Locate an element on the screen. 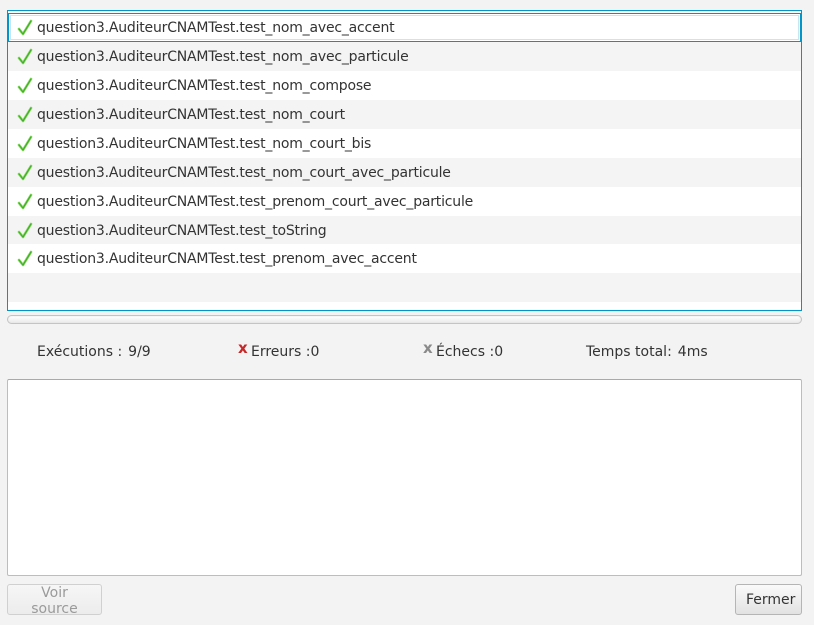  time-stat: Temps total: 4ms is located at coordinates (647, 352).